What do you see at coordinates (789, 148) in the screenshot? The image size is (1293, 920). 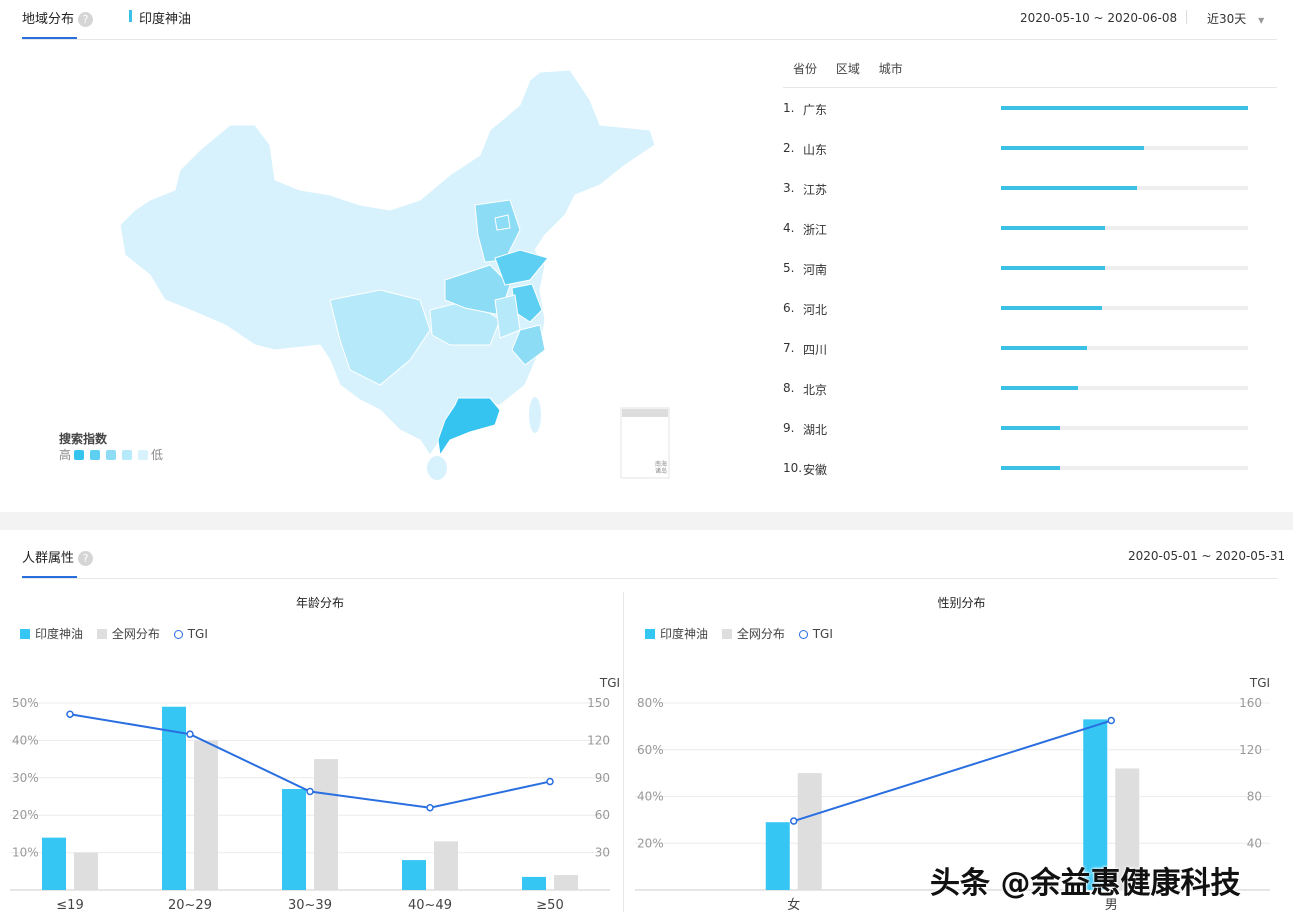 I see `rank-number: 2.` at bounding box center [789, 148].